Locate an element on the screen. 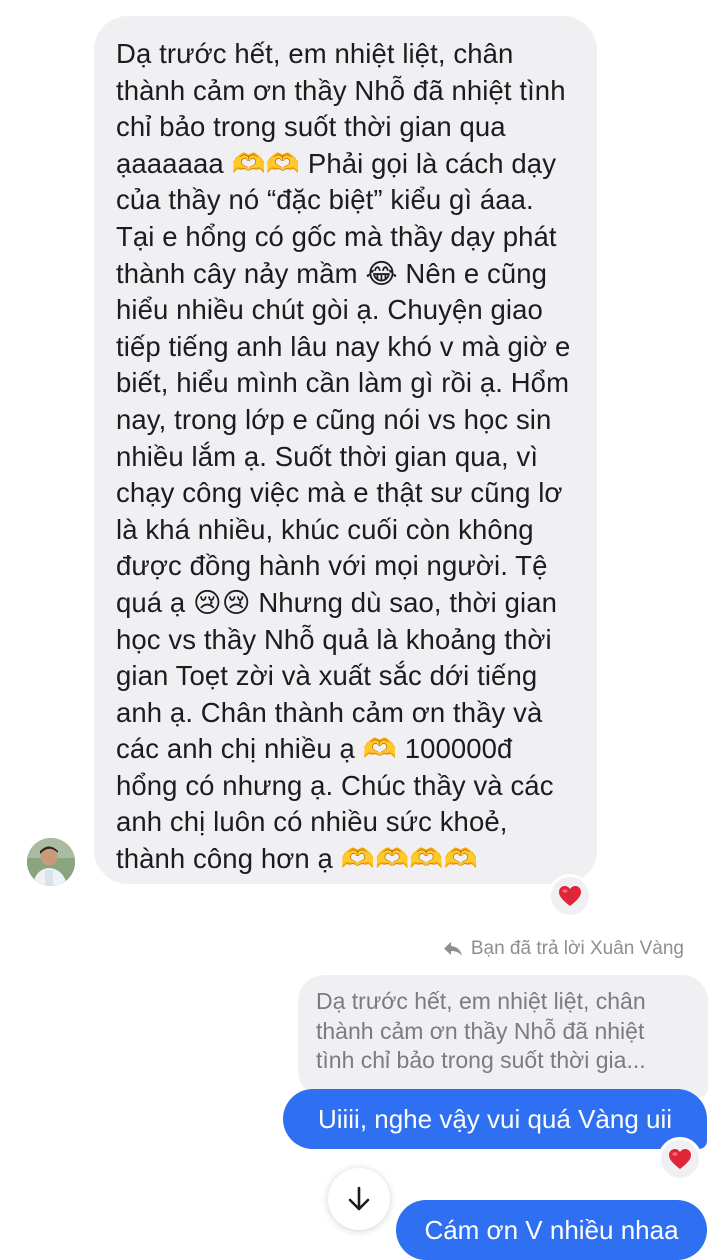  scroll-to-bottom-button is located at coordinates (359, 1199).